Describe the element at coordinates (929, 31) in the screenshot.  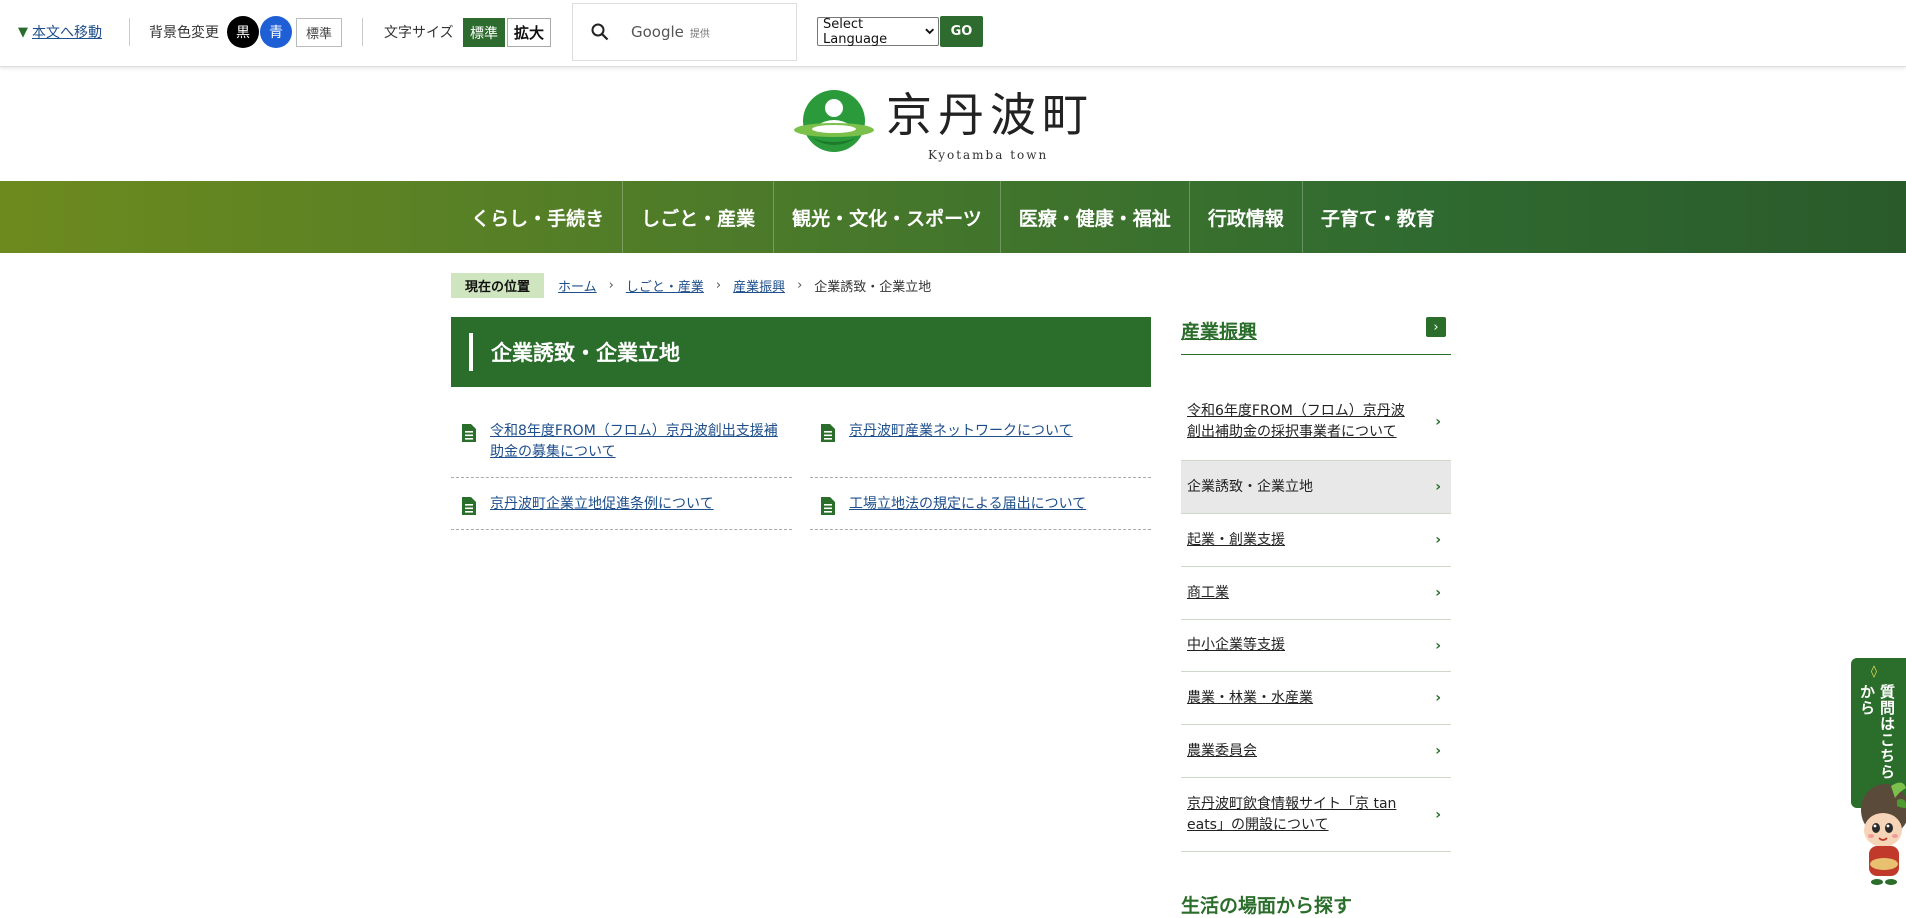
I see `chevron-down-icon` at that location.